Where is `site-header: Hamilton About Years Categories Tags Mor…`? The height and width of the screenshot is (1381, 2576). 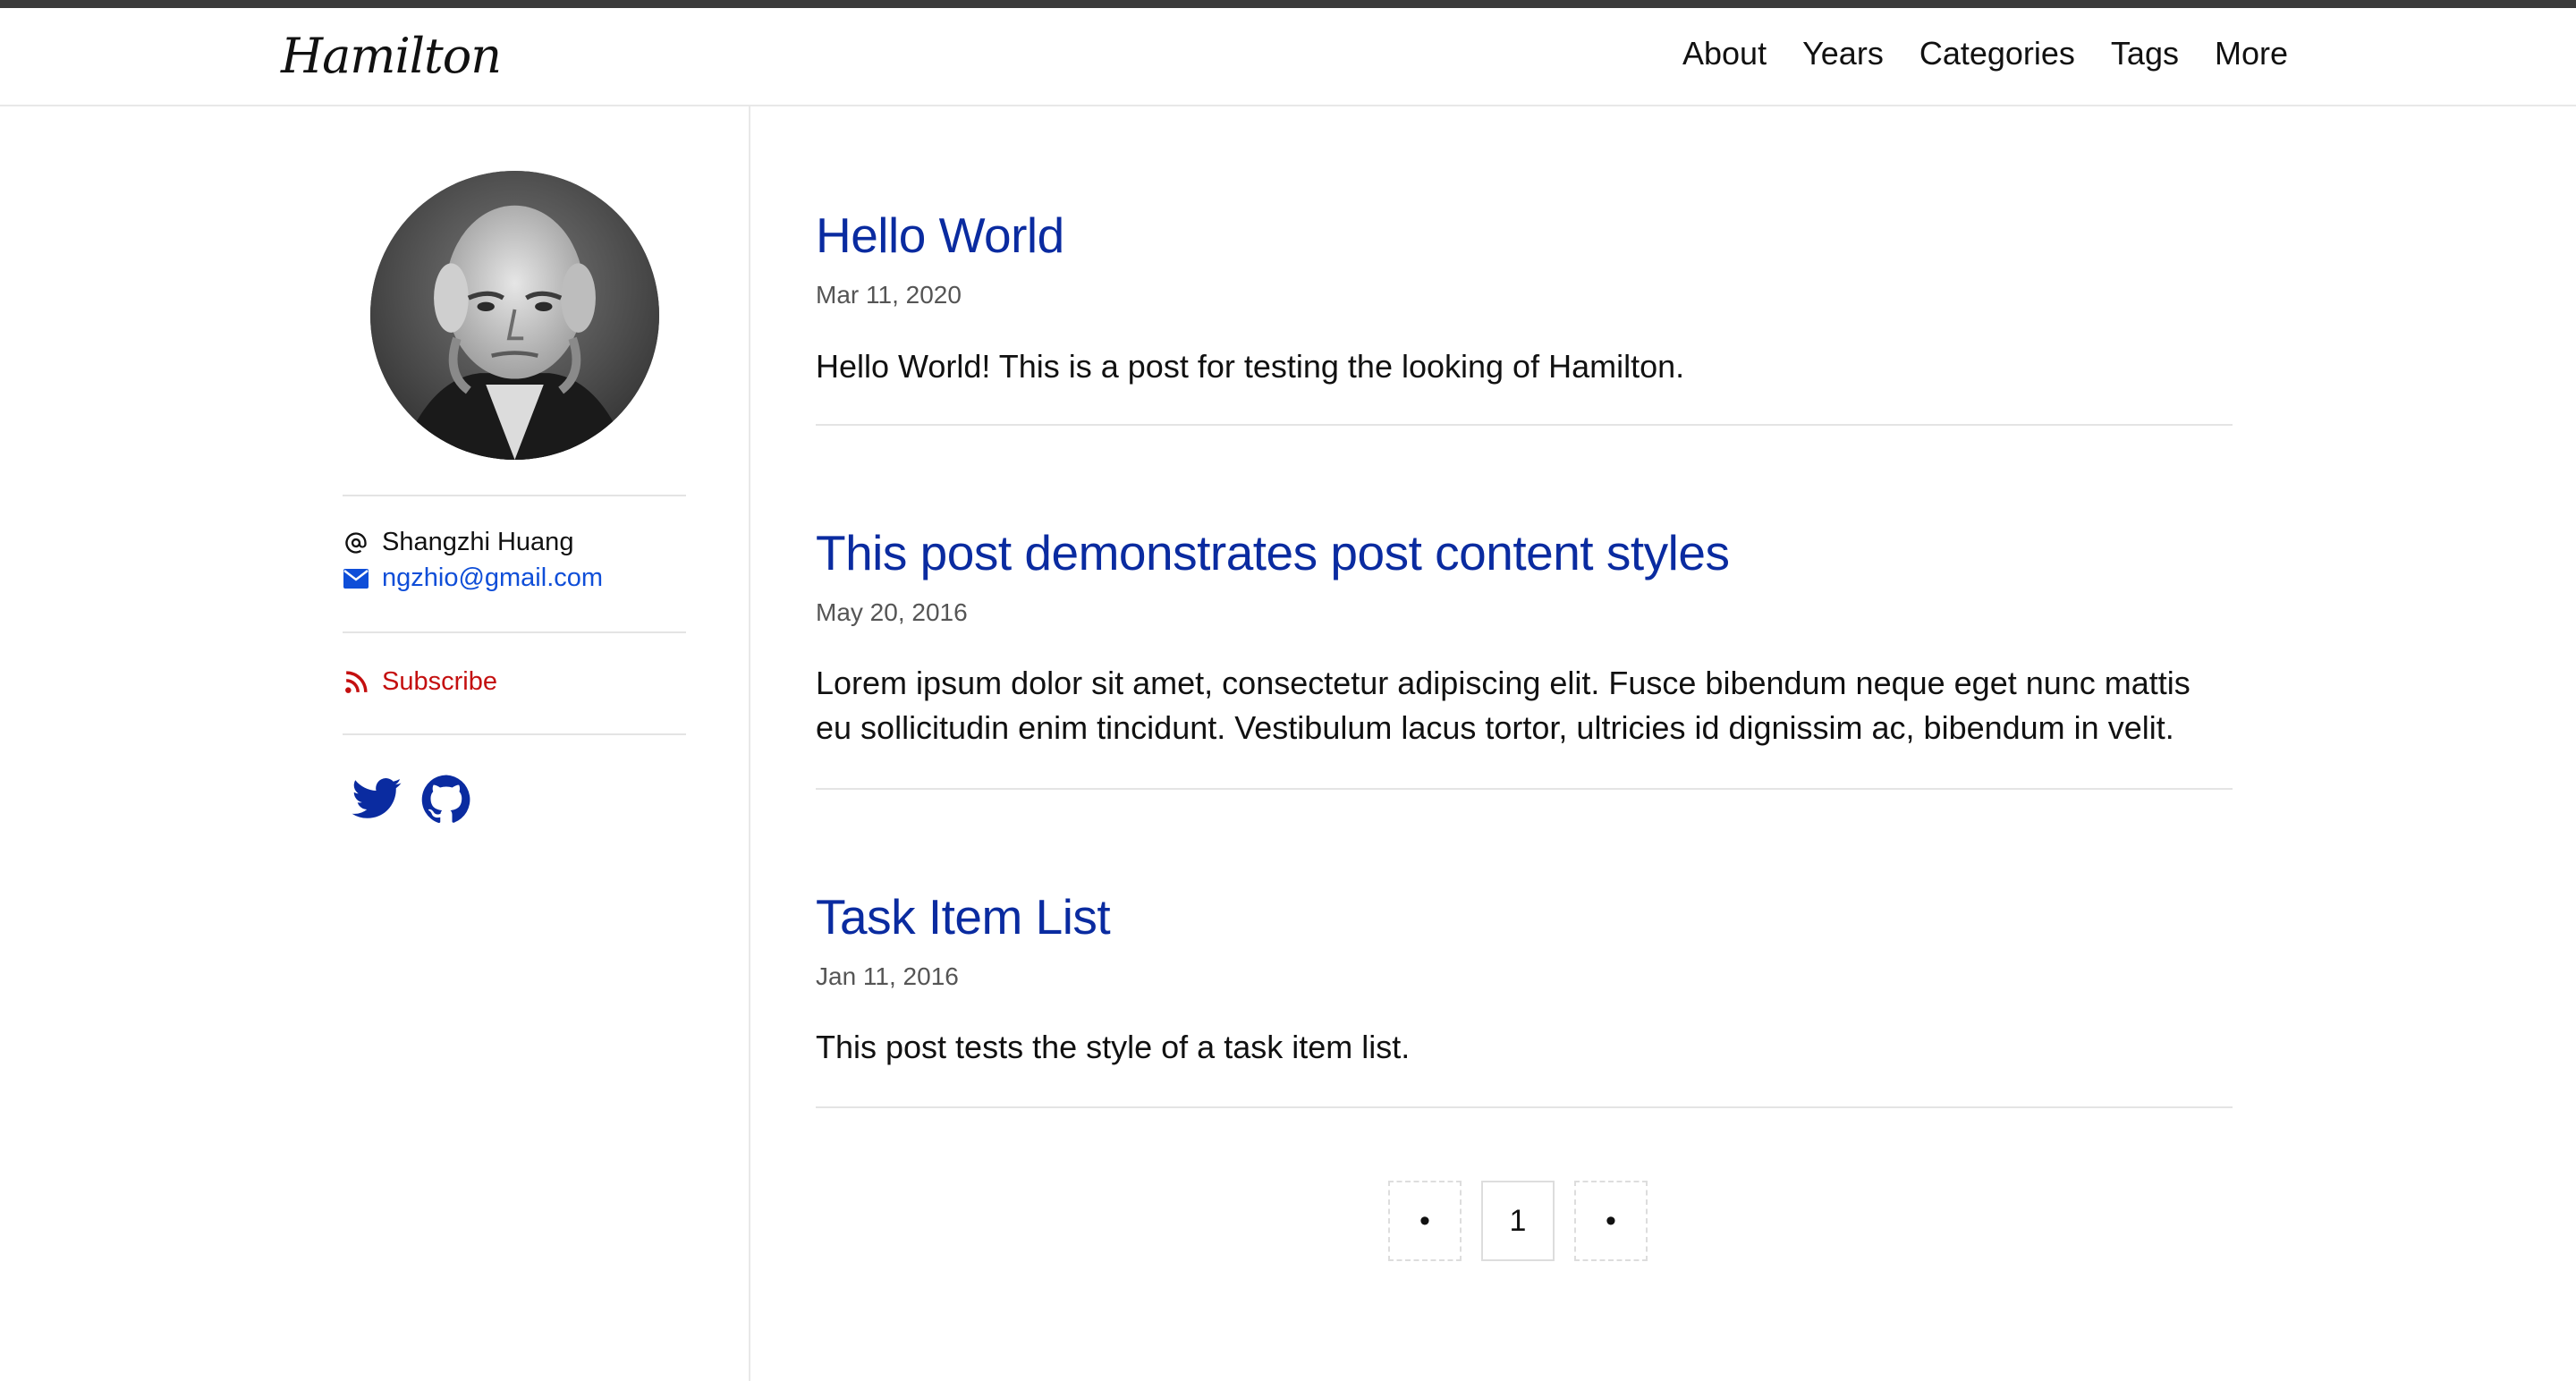 site-header: Hamilton About Years Categories Tags Mor… is located at coordinates (1288, 57).